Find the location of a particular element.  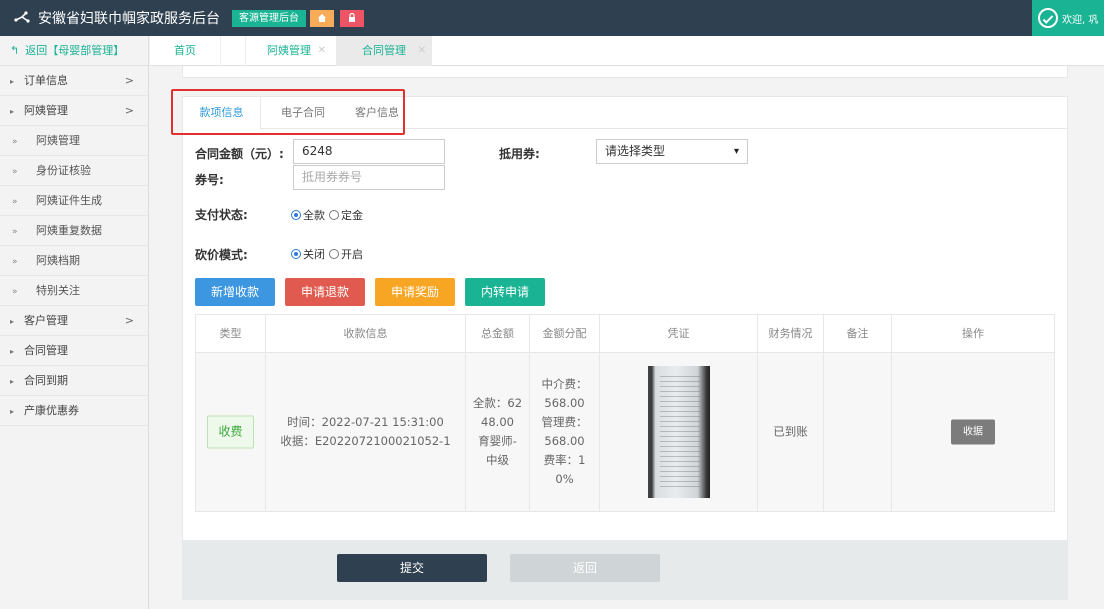

sidebar-item-orders: ▸ 订单信息 > is located at coordinates (74, 81).